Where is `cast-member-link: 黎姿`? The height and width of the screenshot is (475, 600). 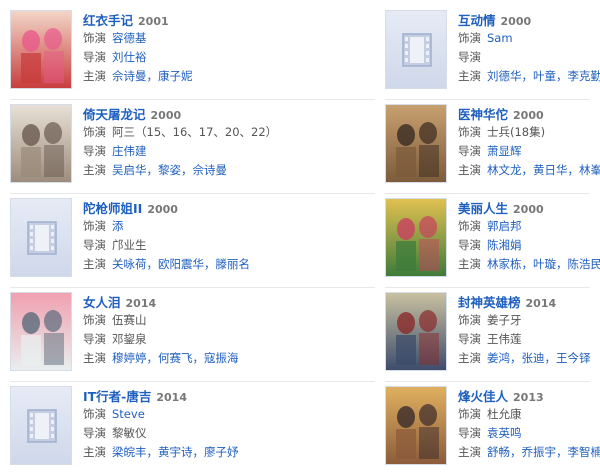 cast-member-link: 黎姿 is located at coordinates (169, 170).